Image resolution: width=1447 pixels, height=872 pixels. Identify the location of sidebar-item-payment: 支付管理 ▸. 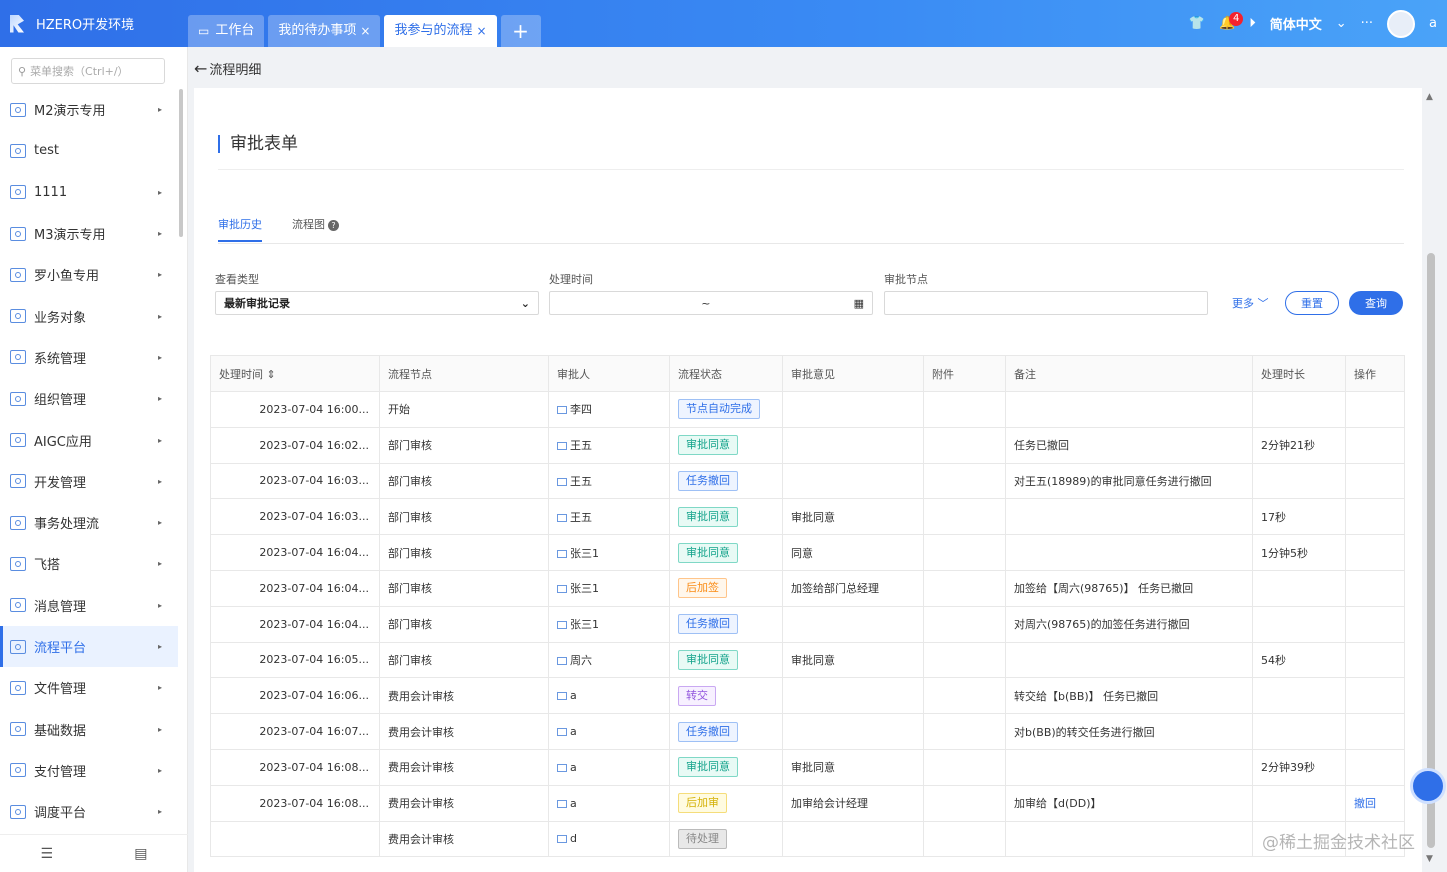
(89, 770).